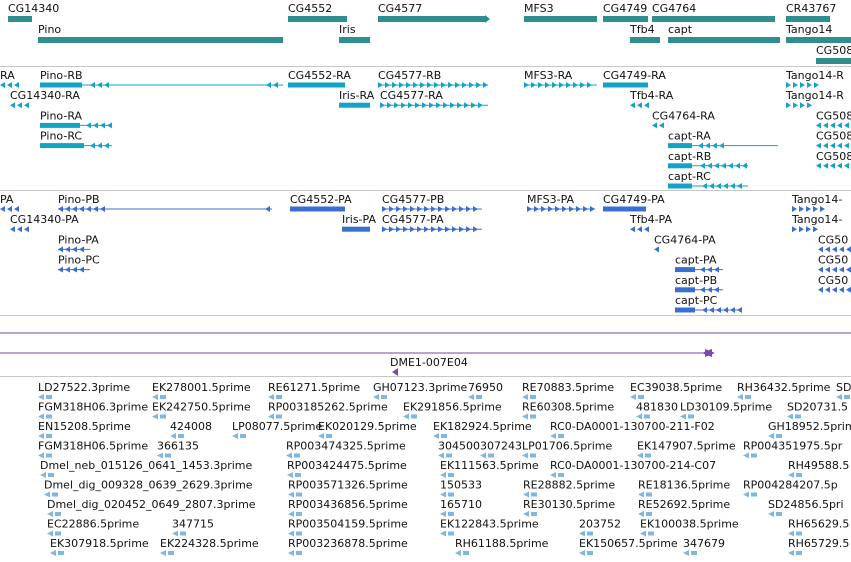 Image resolution: width=851 pixels, height=562 pixels. I want to click on est-feature: RE60308.5prime, so click(568, 410).